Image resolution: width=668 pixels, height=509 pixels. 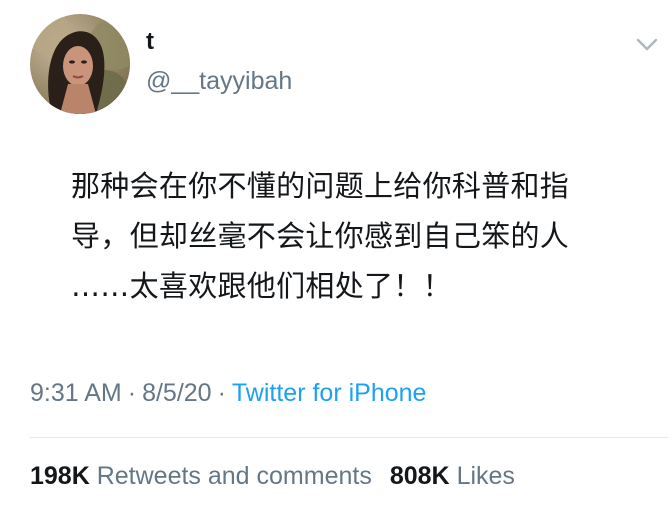 I want to click on author-handle: @__tayyibah, so click(x=219, y=81).